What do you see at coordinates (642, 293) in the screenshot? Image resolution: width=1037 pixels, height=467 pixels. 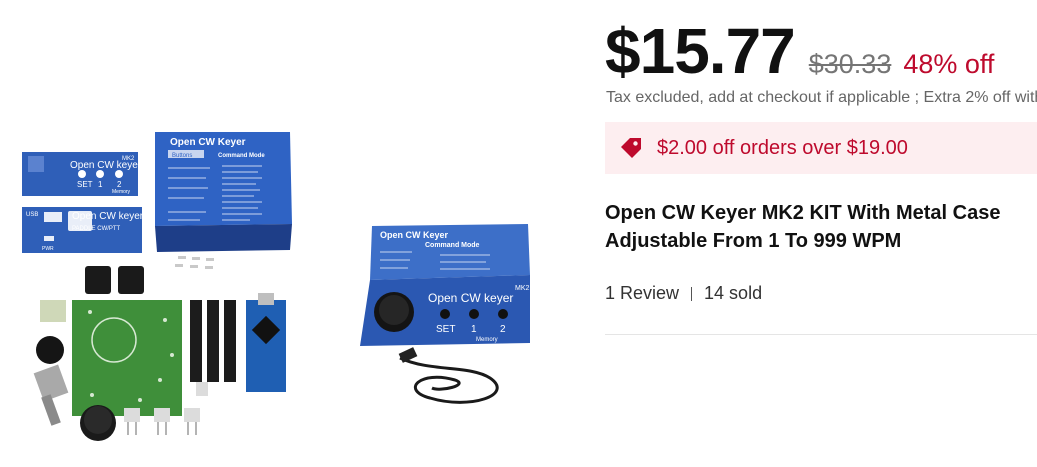 I see `reviews-link: 1 Review` at bounding box center [642, 293].